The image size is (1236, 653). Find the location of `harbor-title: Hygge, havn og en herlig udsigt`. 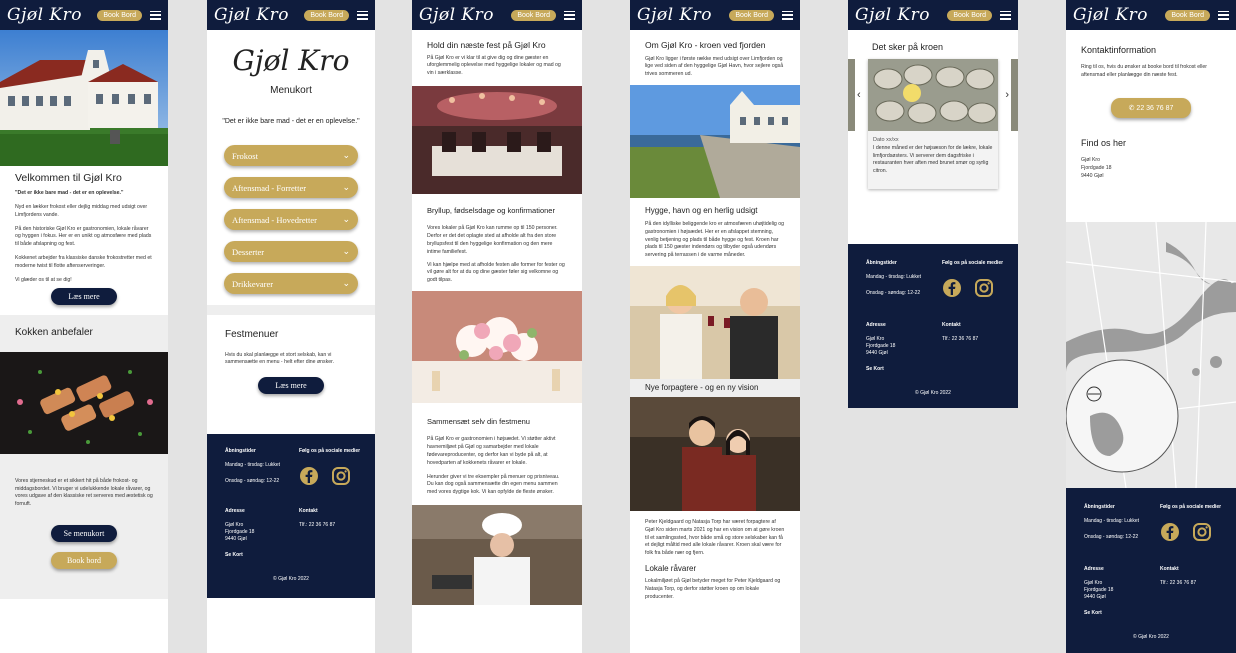

harbor-title: Hygge, havn og en herlig udsigt is located at coordinates (701, 211).